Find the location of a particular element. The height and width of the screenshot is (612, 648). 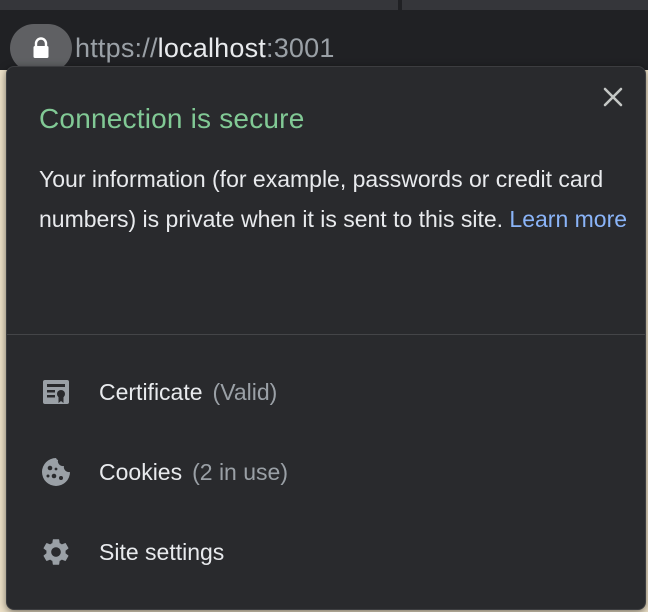

site-info-button is located at coordinates (41, 48).